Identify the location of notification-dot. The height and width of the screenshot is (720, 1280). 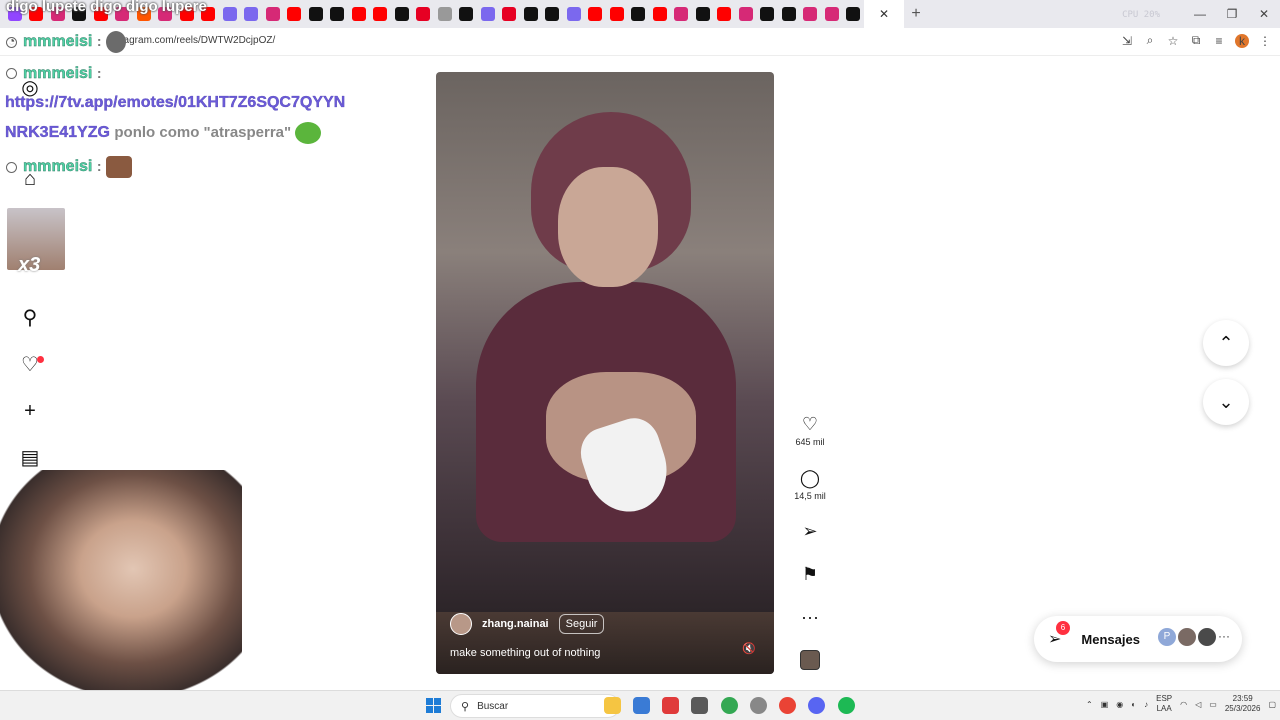
(40, 359).